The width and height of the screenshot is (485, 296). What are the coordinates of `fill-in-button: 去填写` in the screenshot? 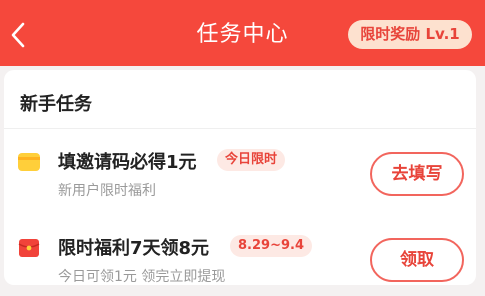 It's located at (417, 174).